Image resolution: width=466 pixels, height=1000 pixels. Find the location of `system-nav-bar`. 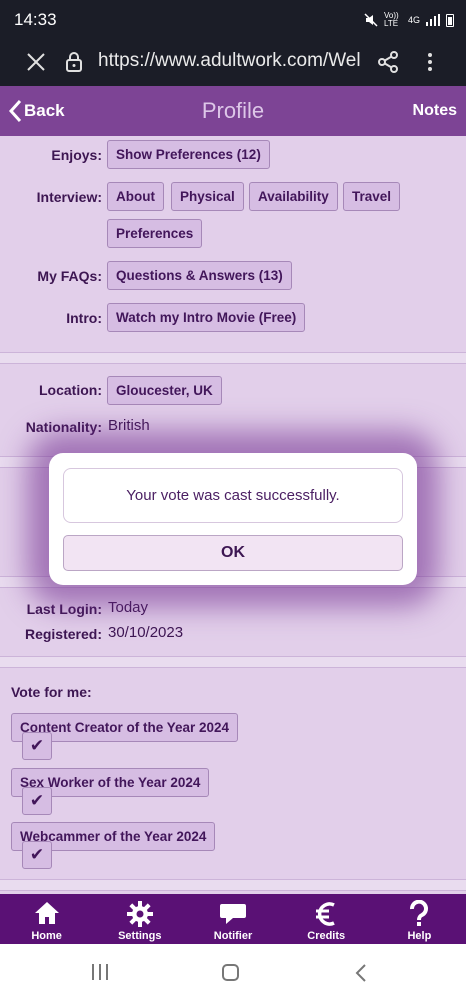

system-nav-bar is located at coordinates (233, 972).